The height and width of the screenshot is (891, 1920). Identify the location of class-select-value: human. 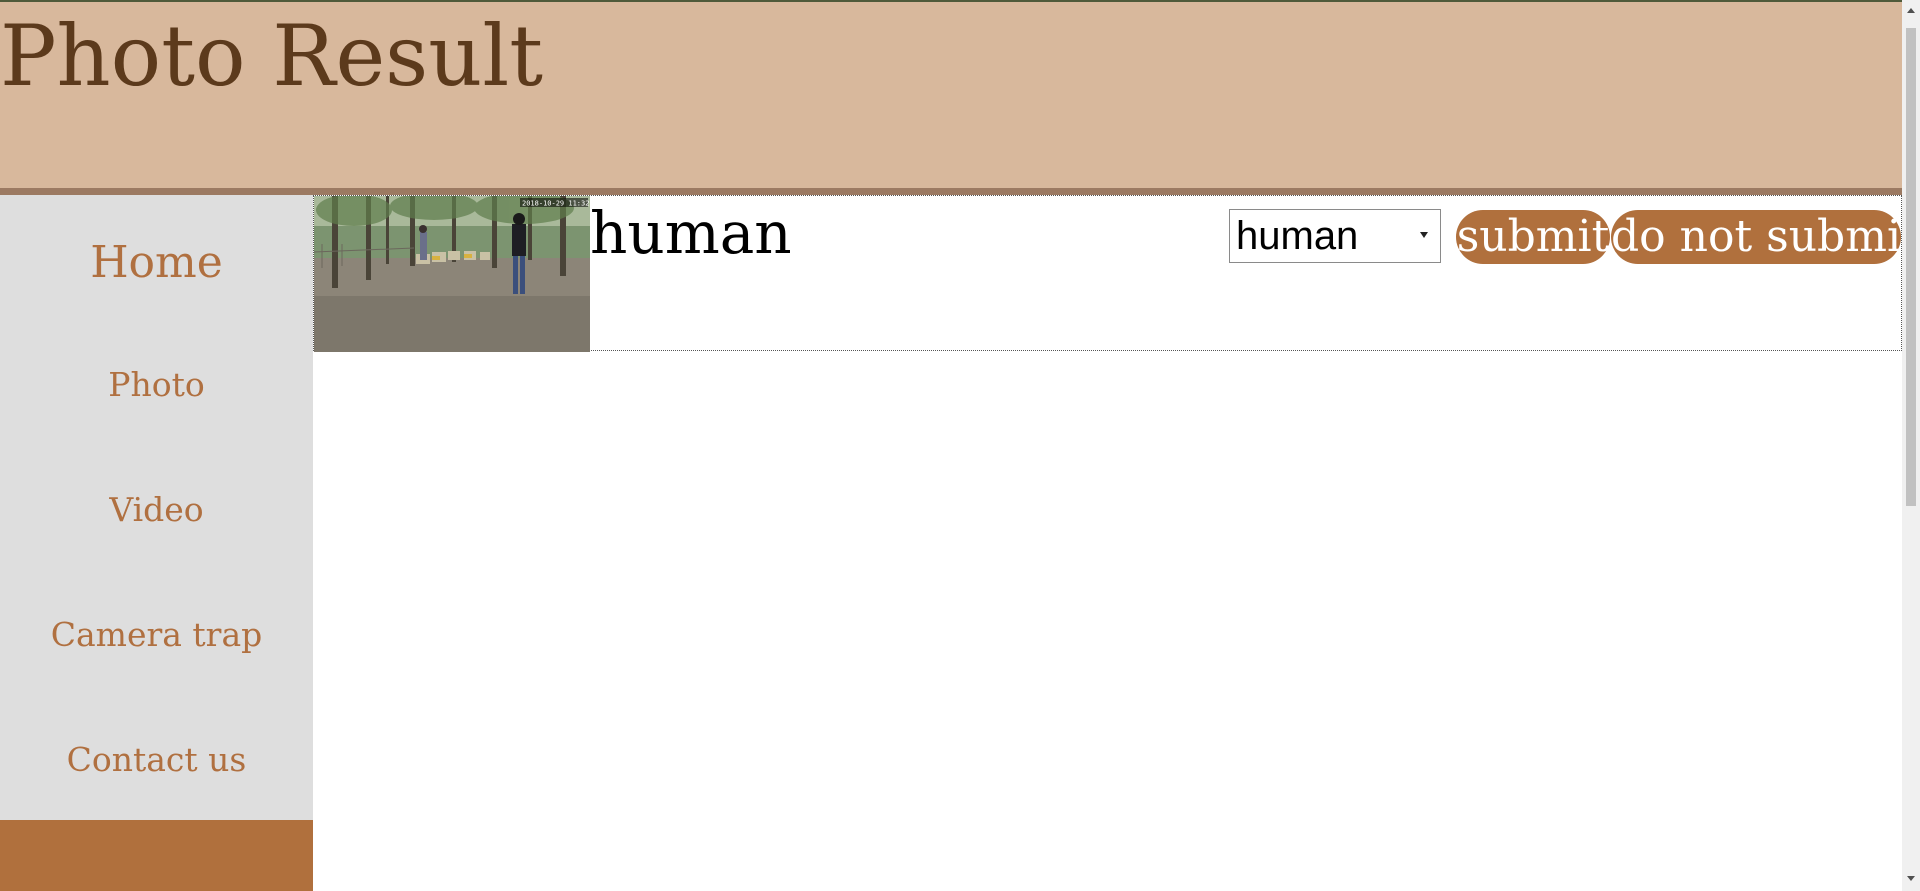
(1297, 236).